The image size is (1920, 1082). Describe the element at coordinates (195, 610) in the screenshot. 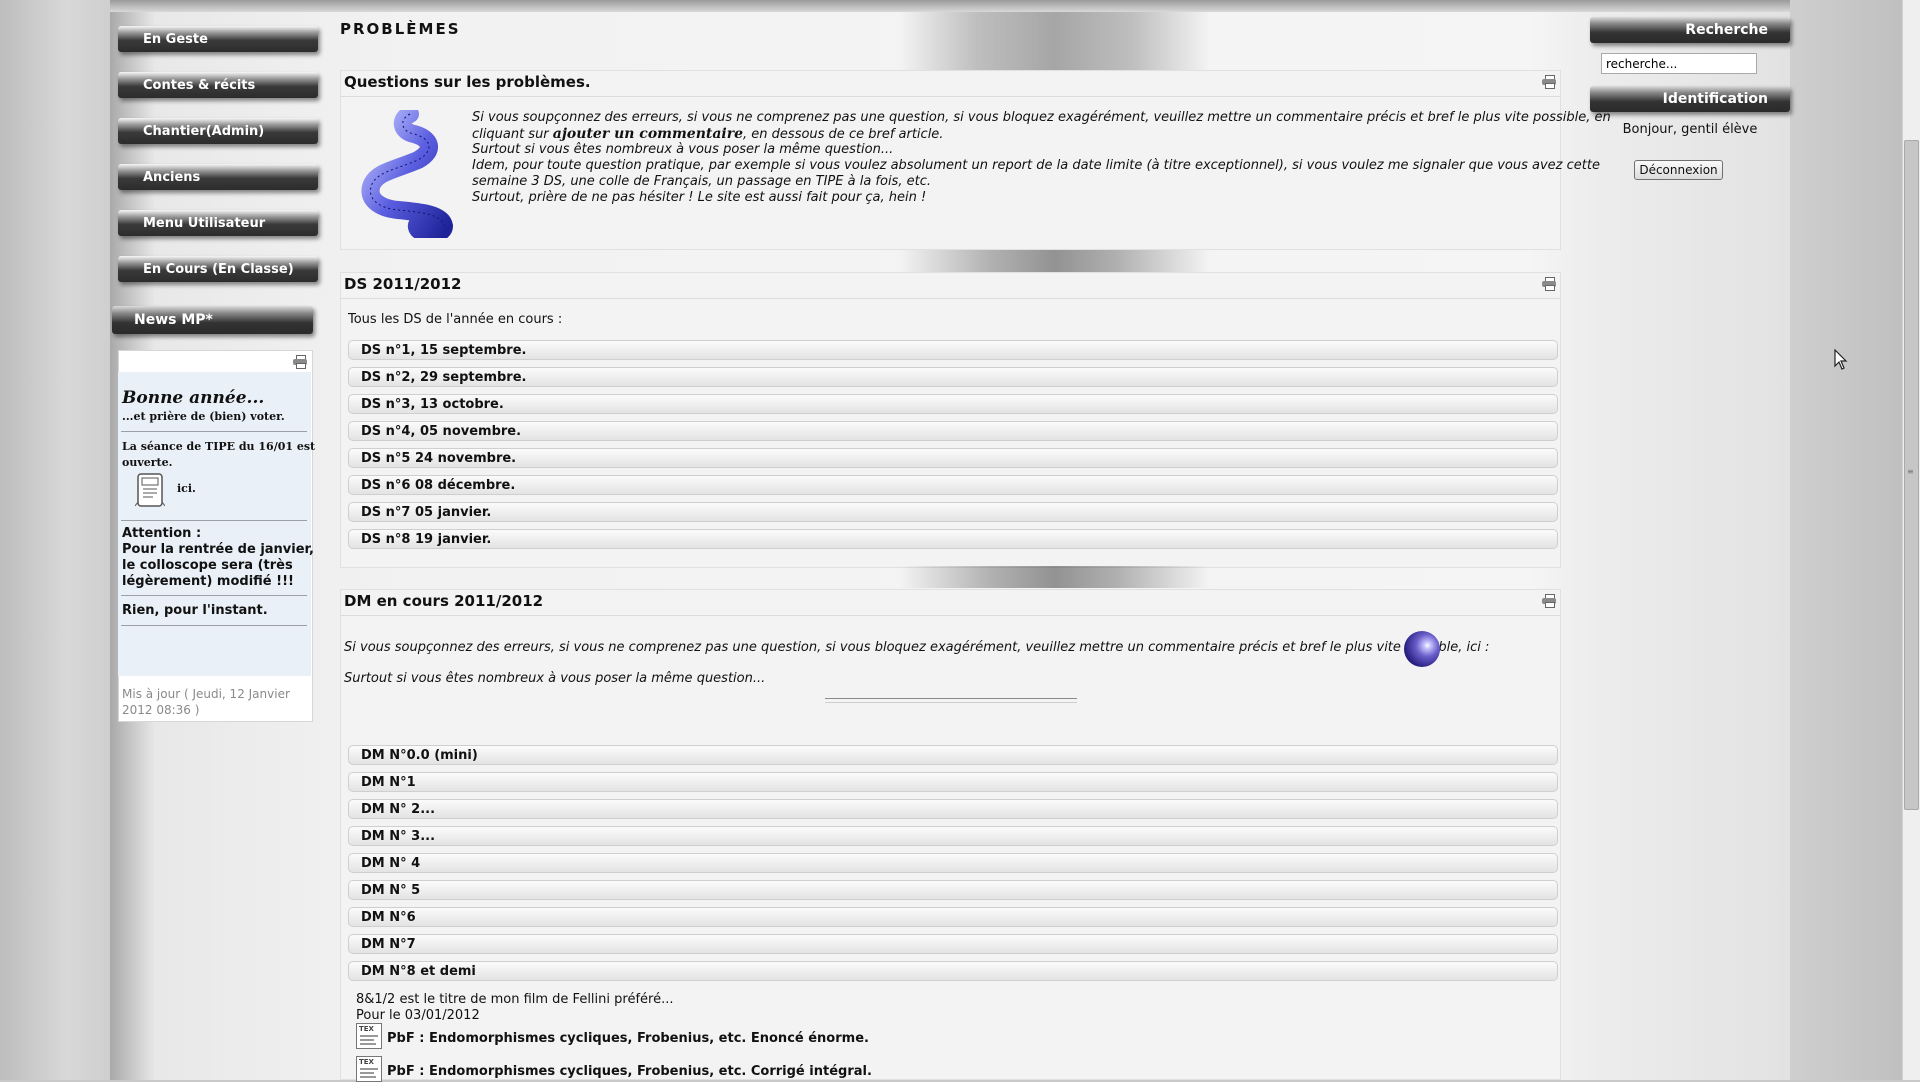

I see `news-nothing: Rien, pour l'instant.` at that location.